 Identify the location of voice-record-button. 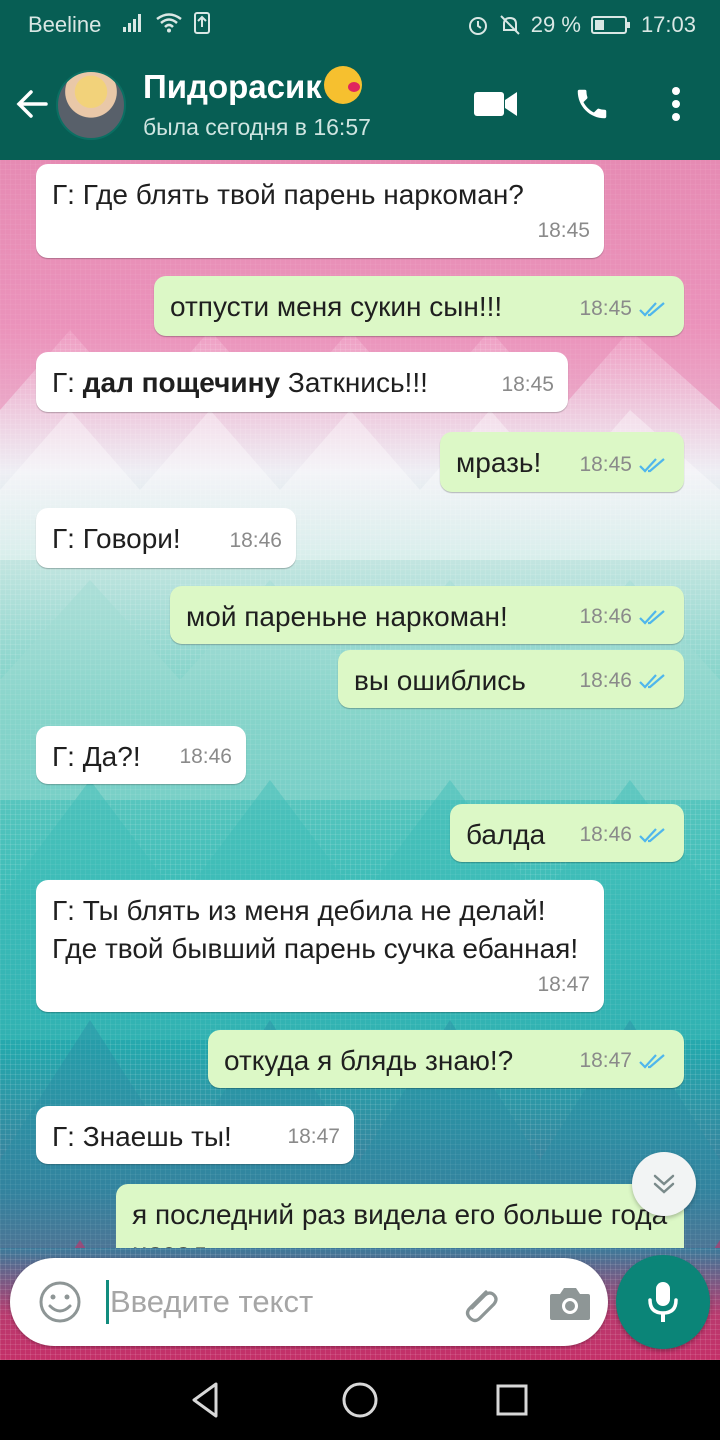
(663, 1302).